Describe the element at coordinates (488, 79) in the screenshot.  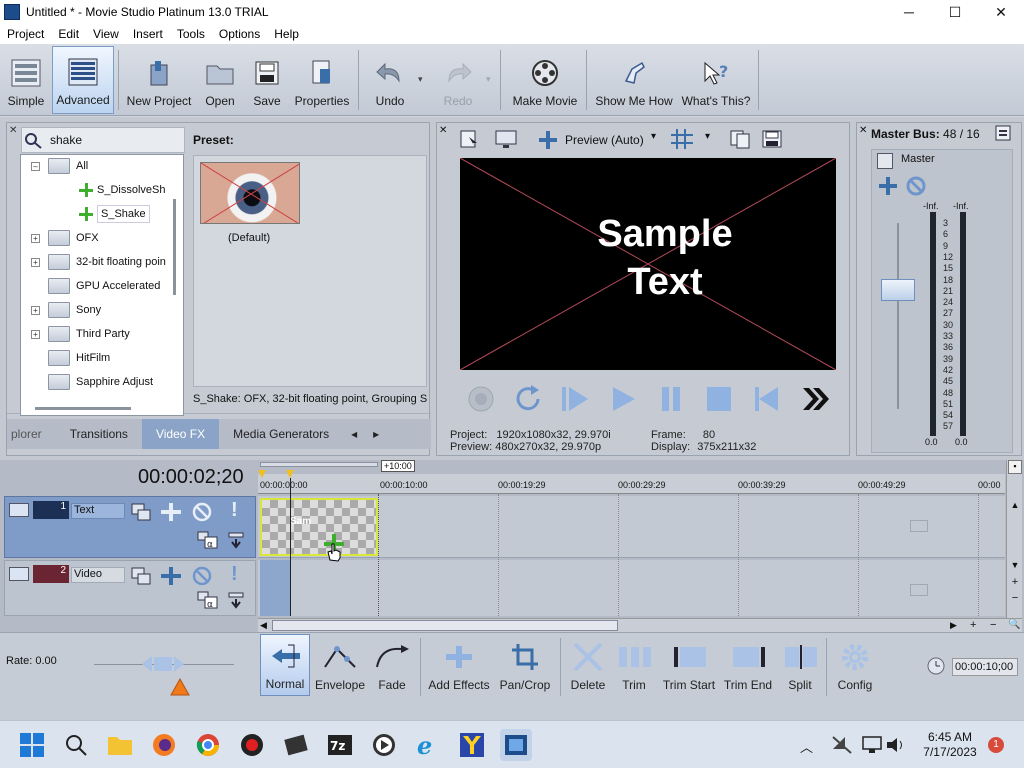
I see `redo-dropdown-icon: ▾` at that location.